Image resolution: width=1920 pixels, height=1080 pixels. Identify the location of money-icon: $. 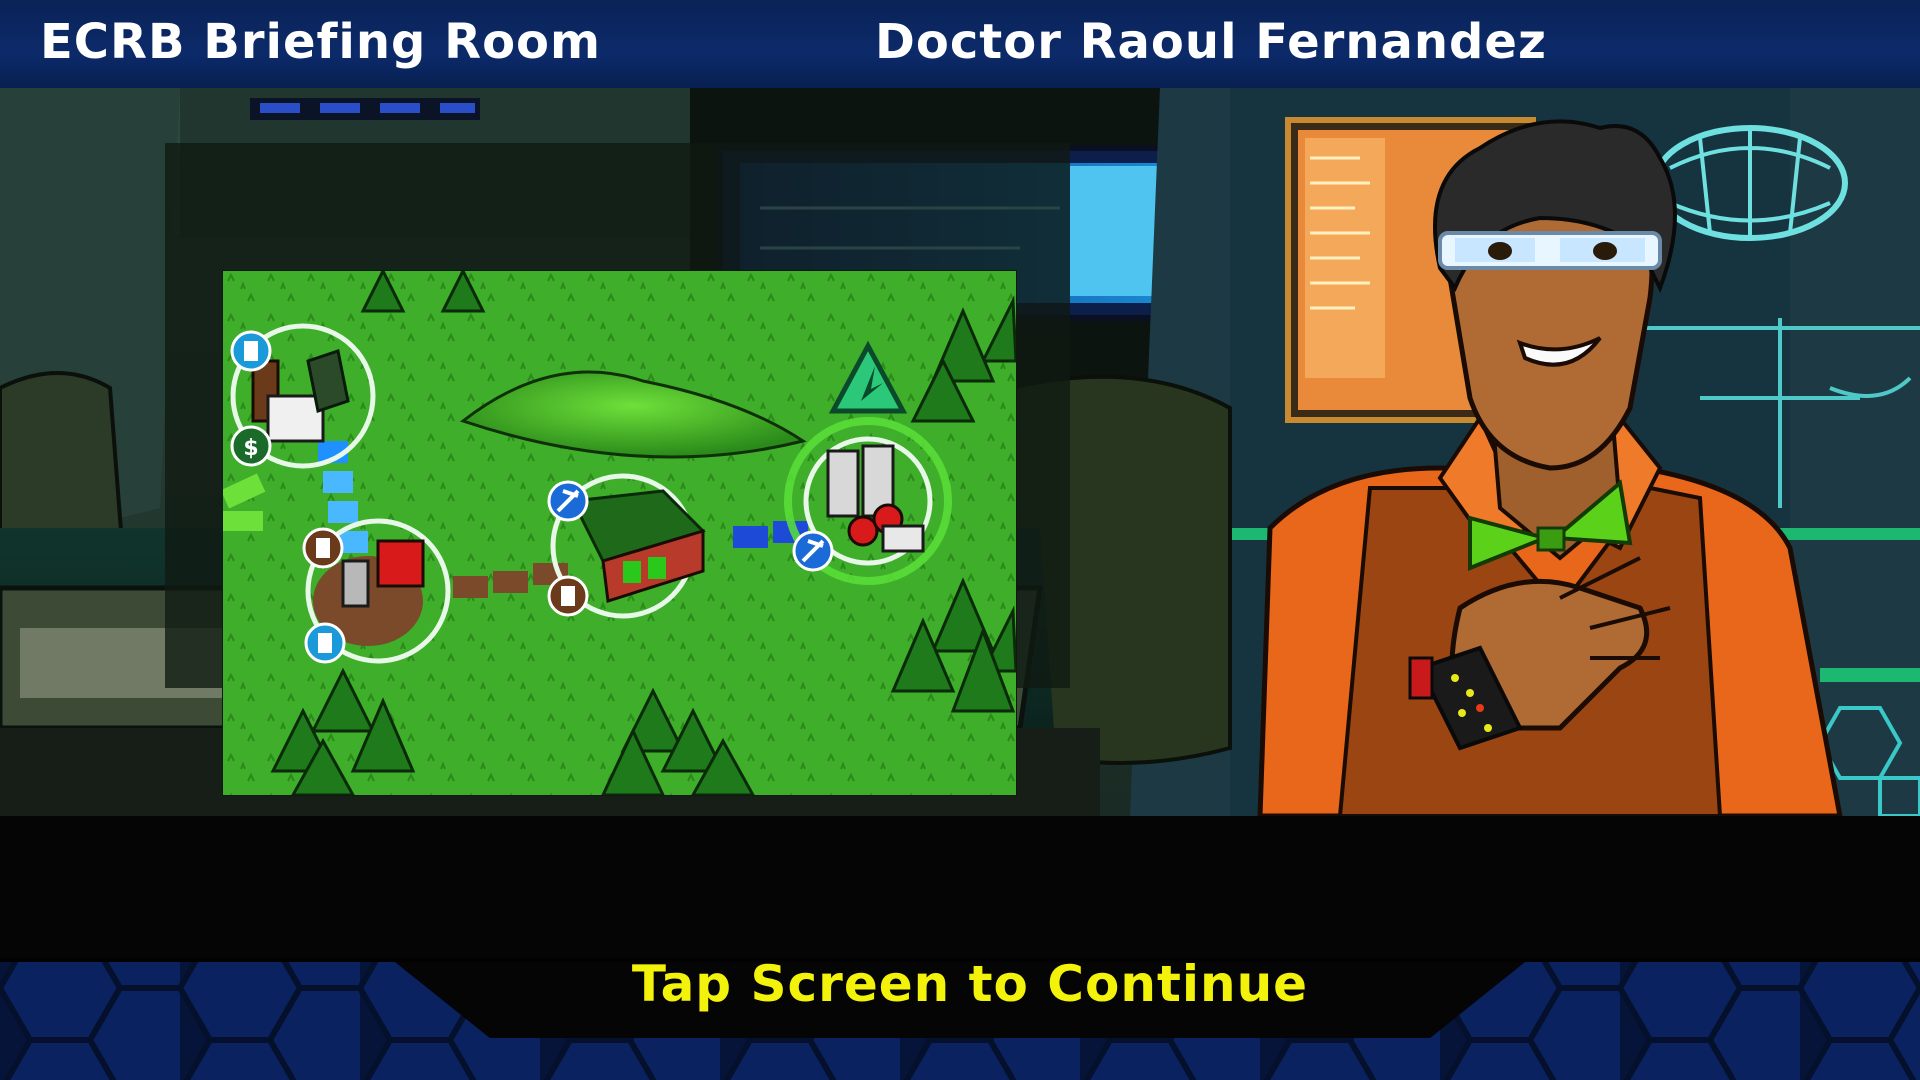
(251, 446).